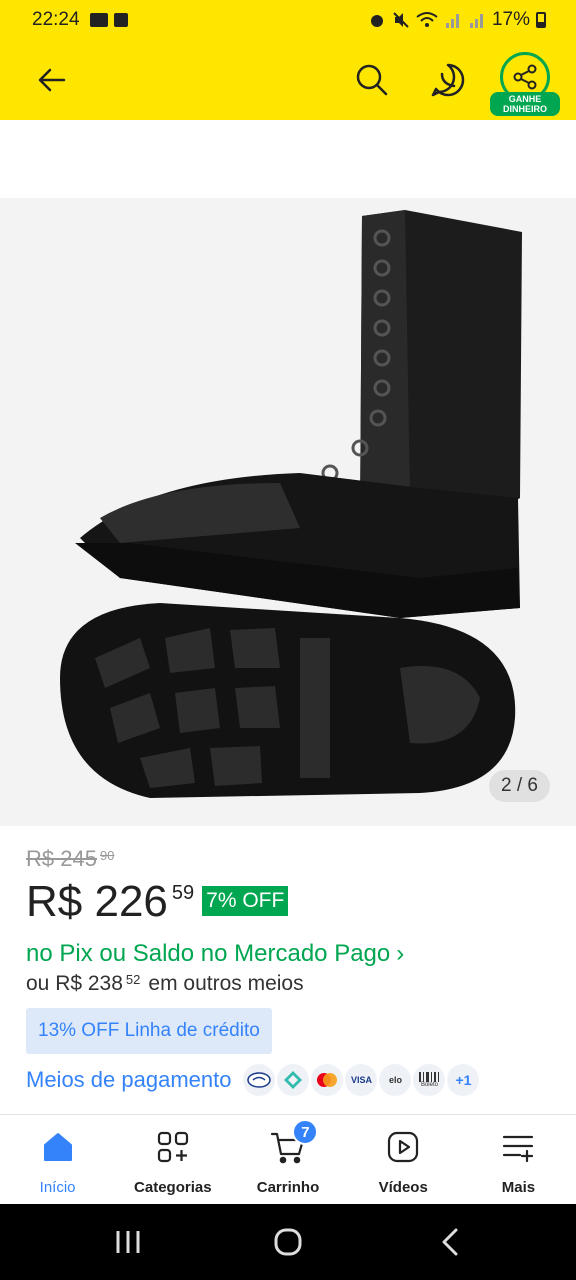 This screenshot has height=1280, width=576. What do you see at coordinates (518, 1187) in the screenshot?
I see `nav-label-more: Mais` at bounding box center [518, 1187].